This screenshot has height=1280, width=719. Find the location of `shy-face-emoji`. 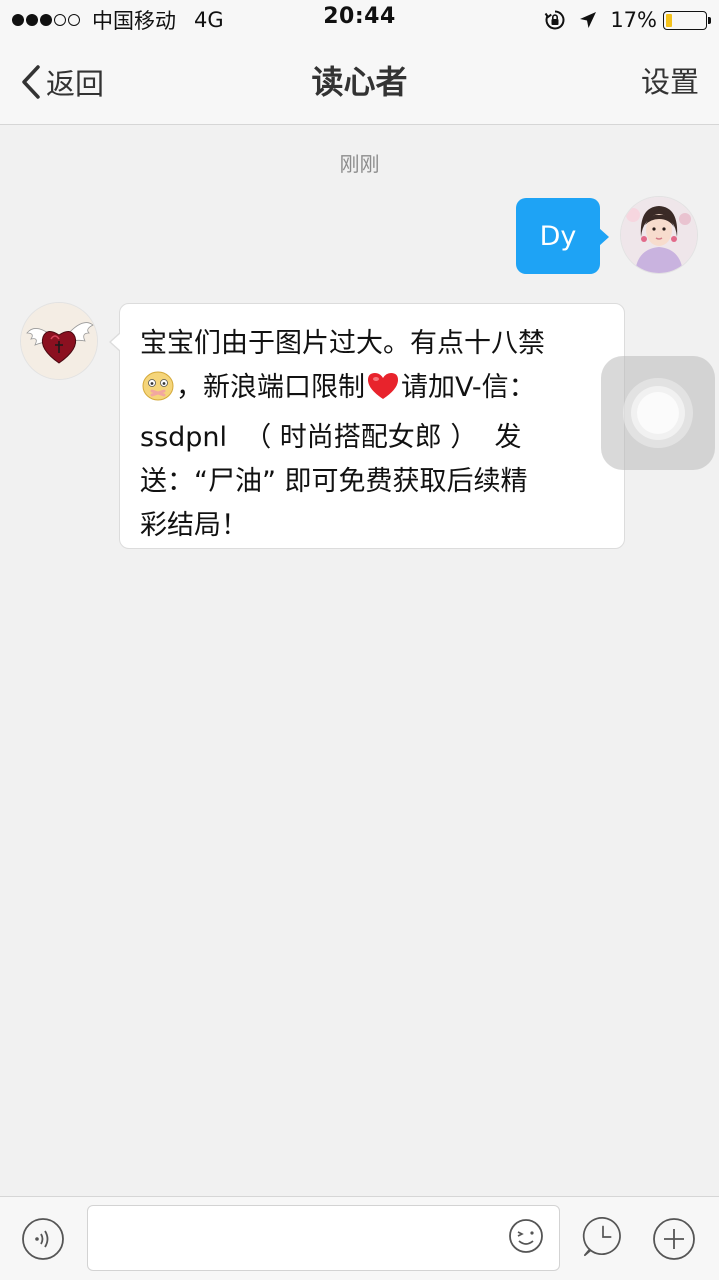

shy-face-emoji is located at coordinates (158, 393).